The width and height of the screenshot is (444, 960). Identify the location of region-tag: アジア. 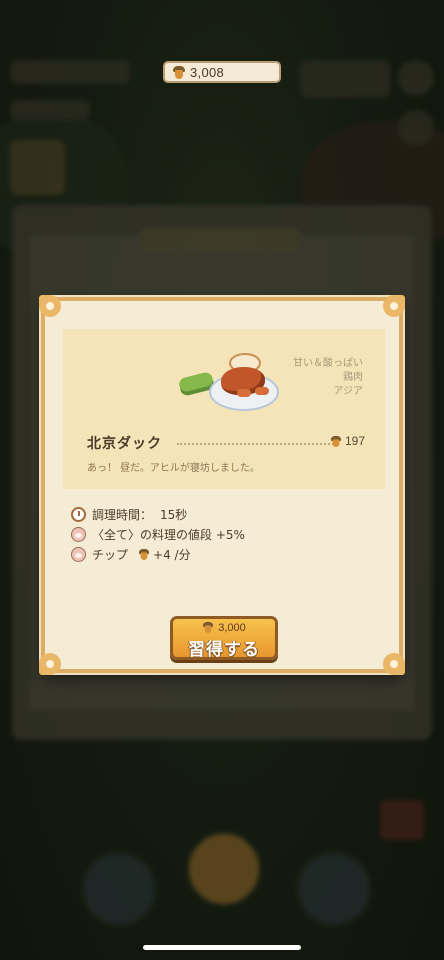
(348, 391).